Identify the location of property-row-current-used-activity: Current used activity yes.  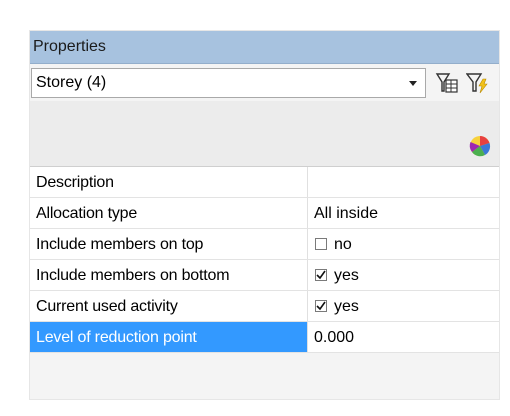
(264, 306).